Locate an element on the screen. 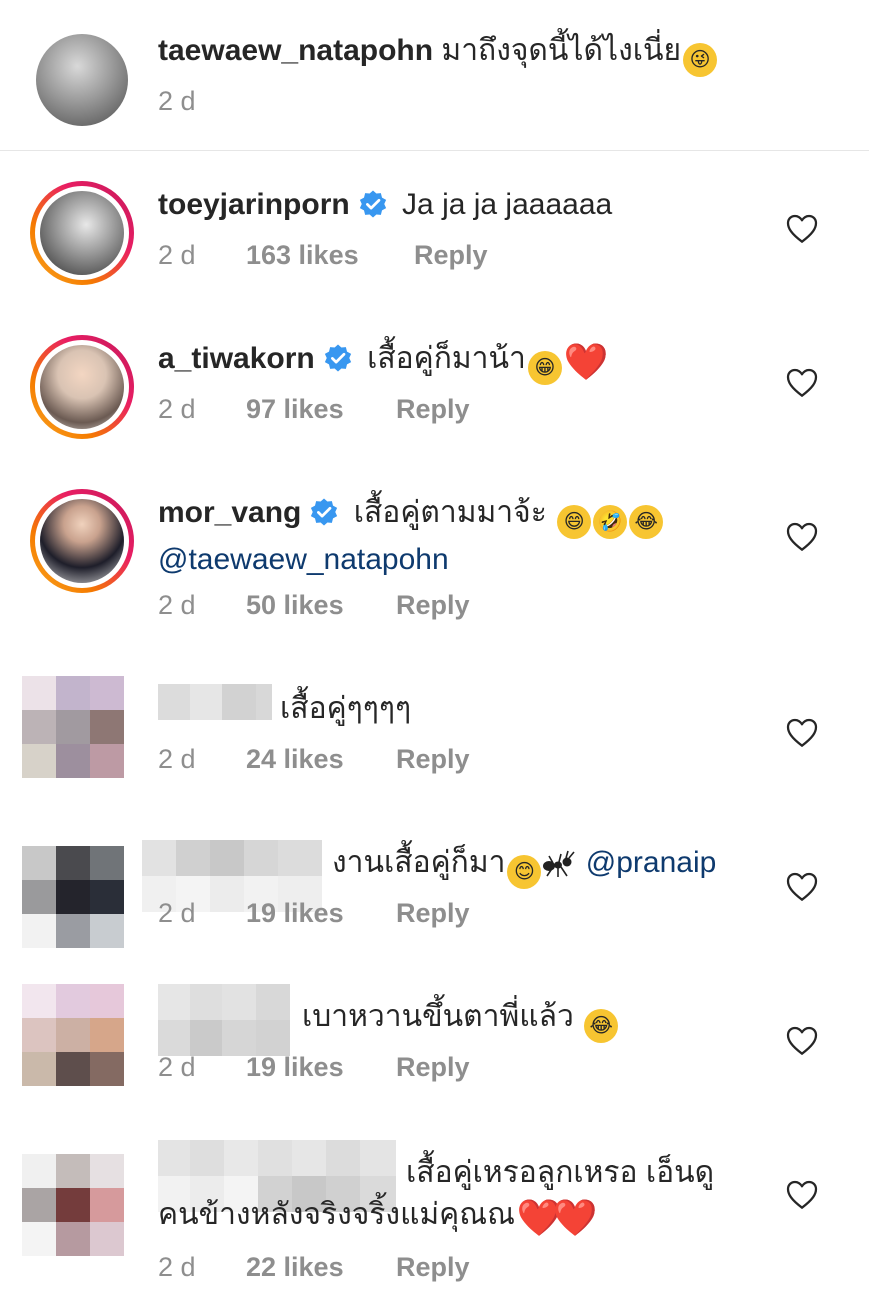 The width and height of the screenshot is (869, 1314). comment-text: taewaew_natapohn มาถึงจุดนี้ได้ไงเนี่ย 😜 is located at coordinates (453, 53).